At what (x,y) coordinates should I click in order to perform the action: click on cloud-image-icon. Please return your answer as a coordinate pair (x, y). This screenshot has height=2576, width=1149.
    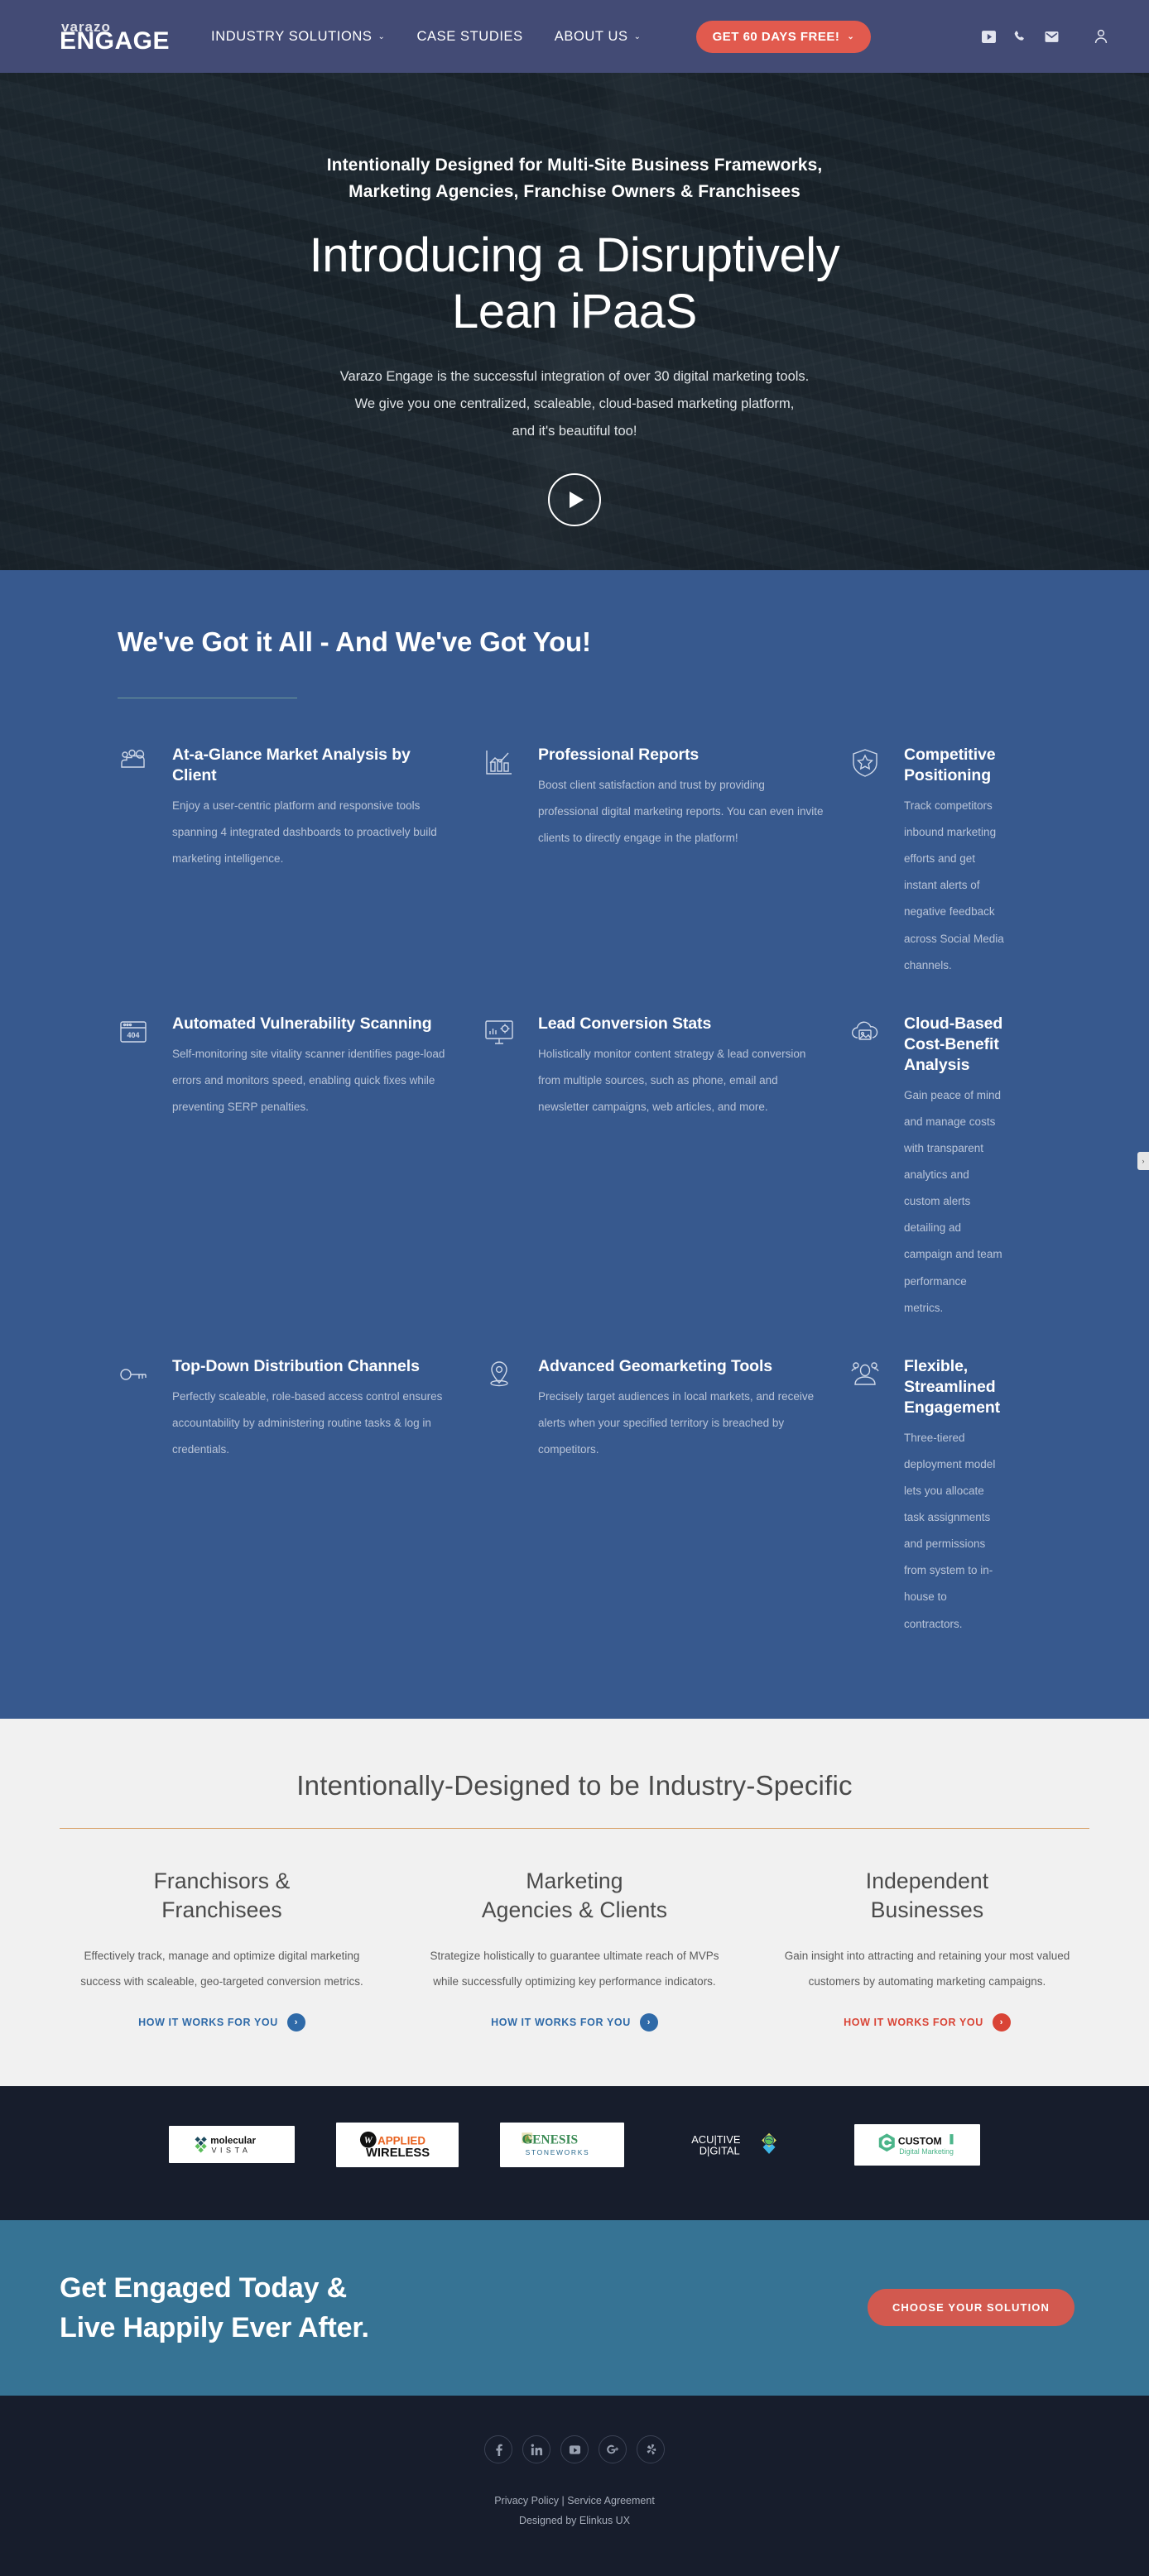
    Looking at the image, I should click on (868, 1168).